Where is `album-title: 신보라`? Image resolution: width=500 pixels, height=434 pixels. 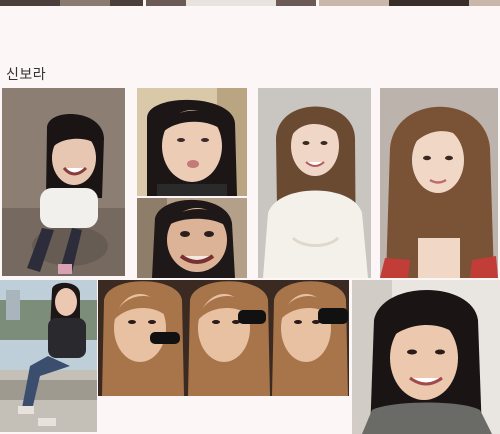
album-title: 신보라 is located at coordinates (26, 75).